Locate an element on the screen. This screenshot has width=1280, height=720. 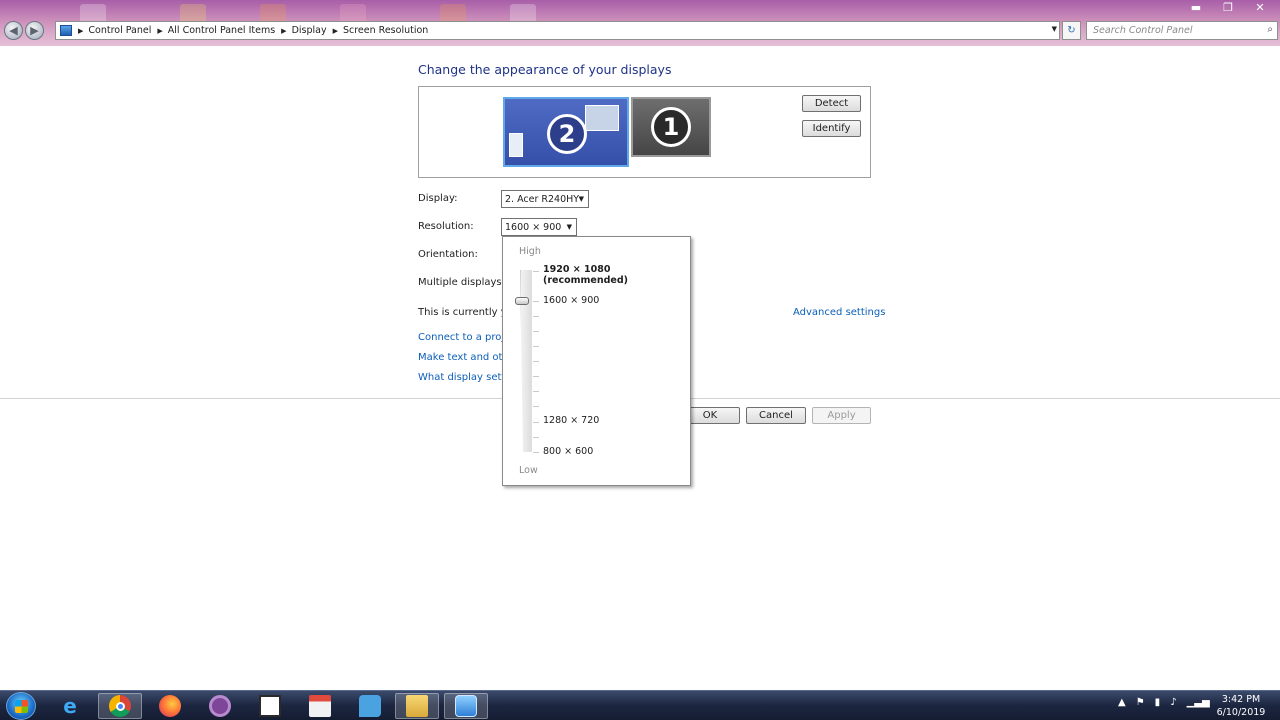
refresh-icon: ↻ is located at coordinates (1071, 30).